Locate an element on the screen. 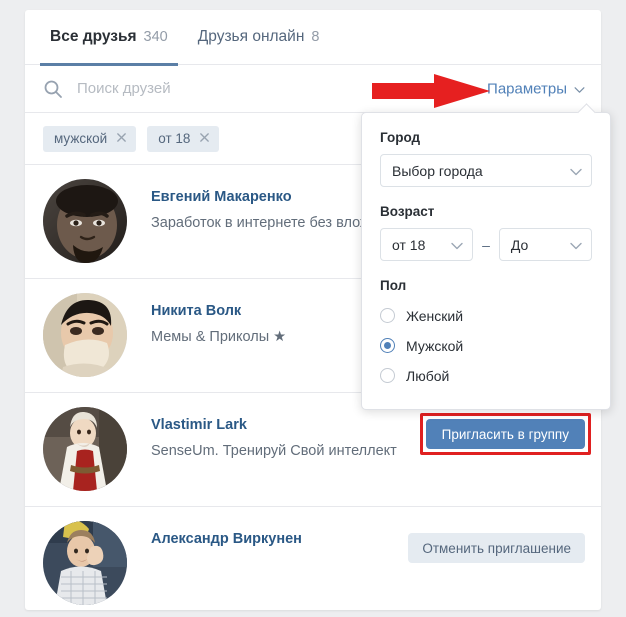 The image size is (626, 617). list-item-action: Отменить приглашение is located at coordinates (496, 548).